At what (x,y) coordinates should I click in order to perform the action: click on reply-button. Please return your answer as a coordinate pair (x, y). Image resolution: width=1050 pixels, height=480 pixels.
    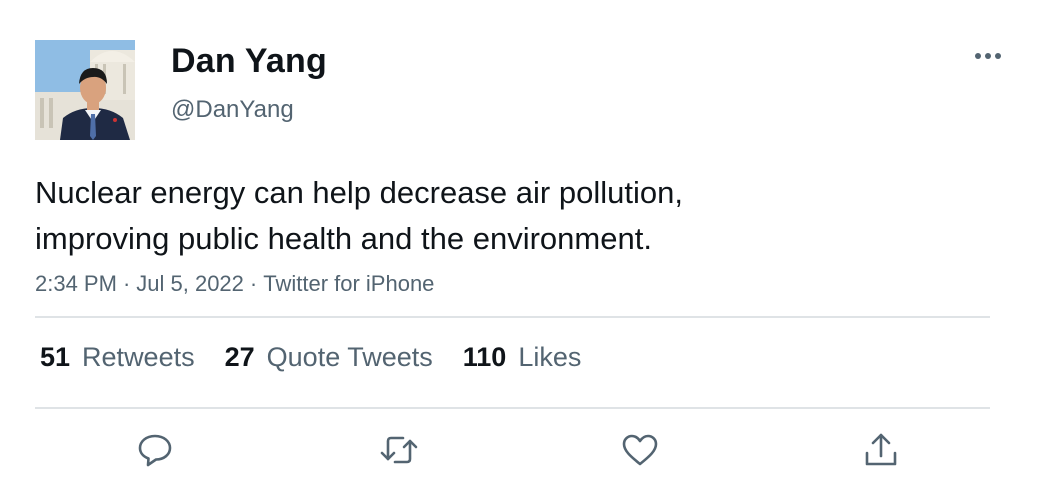
    Looking at the image, I should click on (155, 450).